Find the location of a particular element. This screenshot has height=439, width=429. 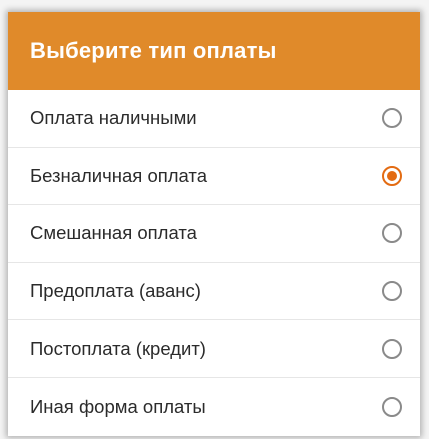

option-label: Безналичная оплата is located at coordinates (118, 175).